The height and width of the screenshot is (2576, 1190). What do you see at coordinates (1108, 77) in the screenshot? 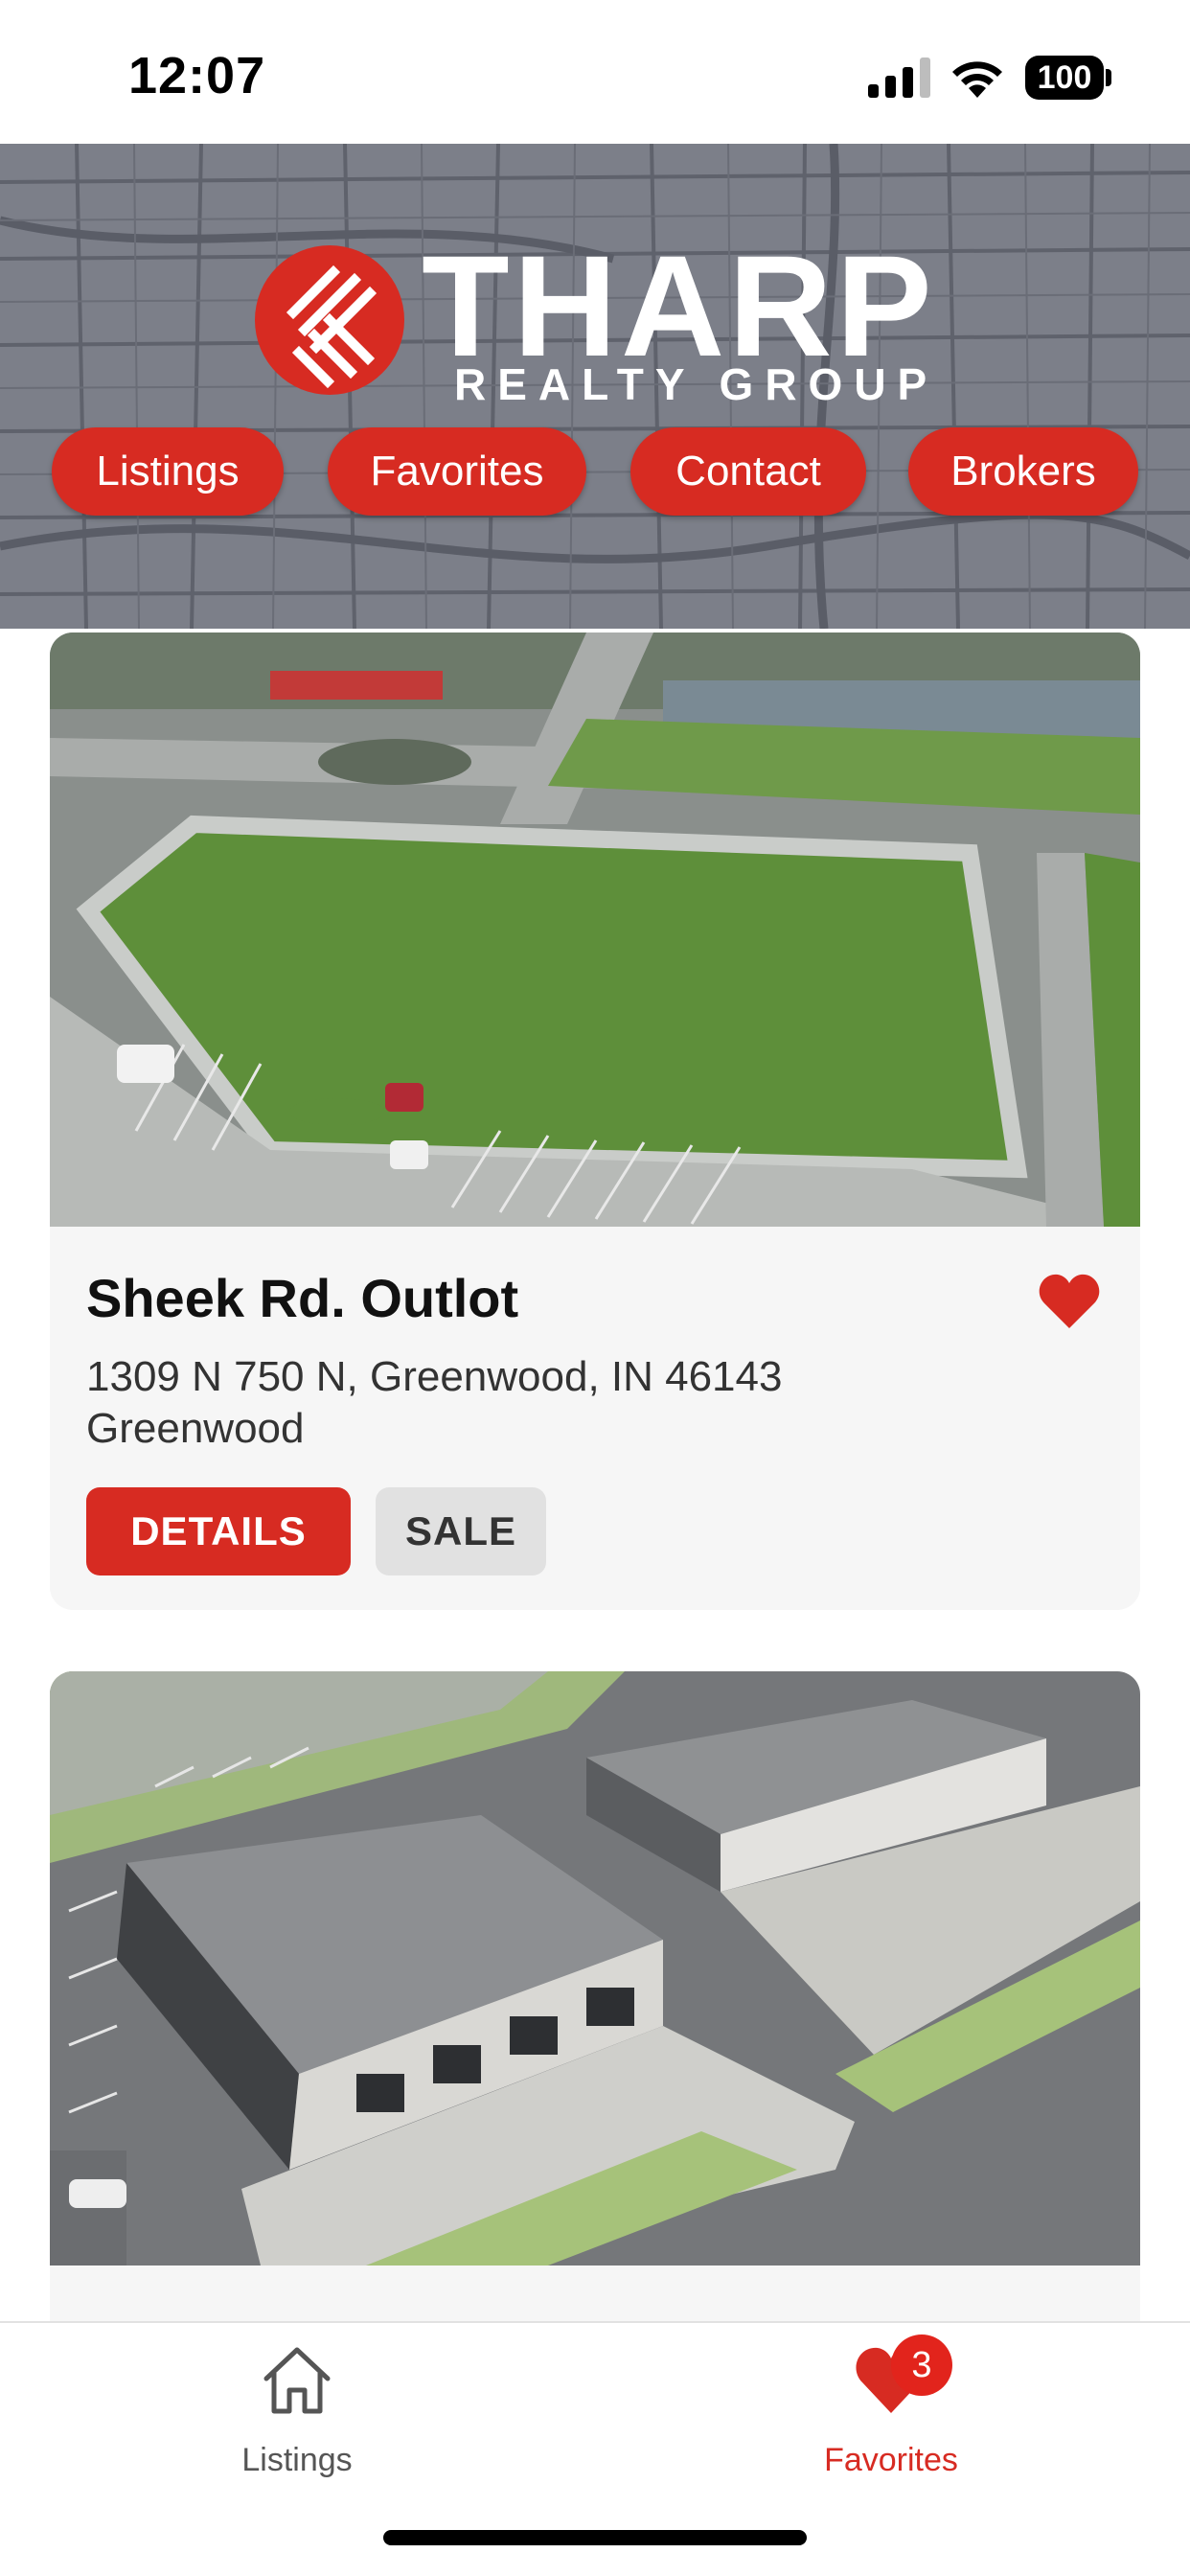
I see `battery-tip` at bounding box center [1108, 77].